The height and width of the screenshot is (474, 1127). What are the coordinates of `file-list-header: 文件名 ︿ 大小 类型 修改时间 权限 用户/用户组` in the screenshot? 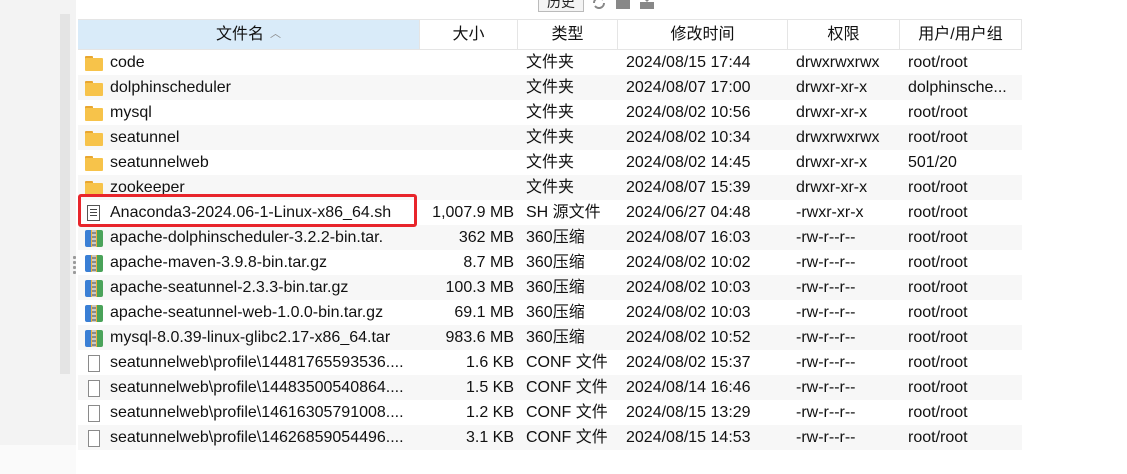 It's located at (550, 34).